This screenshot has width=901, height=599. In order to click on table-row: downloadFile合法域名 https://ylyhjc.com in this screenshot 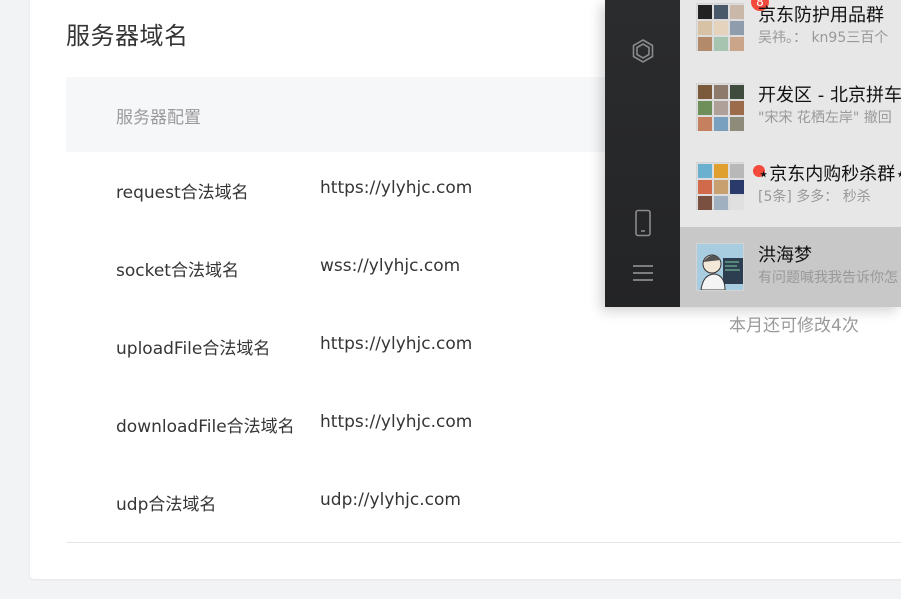, I will do `click(483, 425)`.